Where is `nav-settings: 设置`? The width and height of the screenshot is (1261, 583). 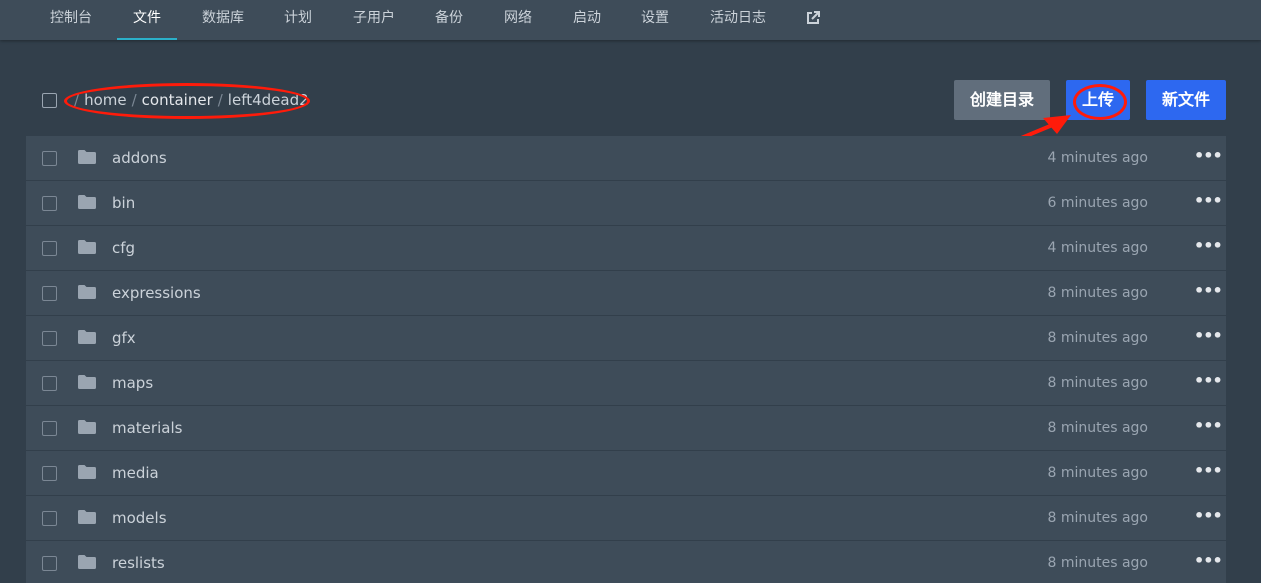
nav-settings: 设置 is located at coordinates (655, 20).